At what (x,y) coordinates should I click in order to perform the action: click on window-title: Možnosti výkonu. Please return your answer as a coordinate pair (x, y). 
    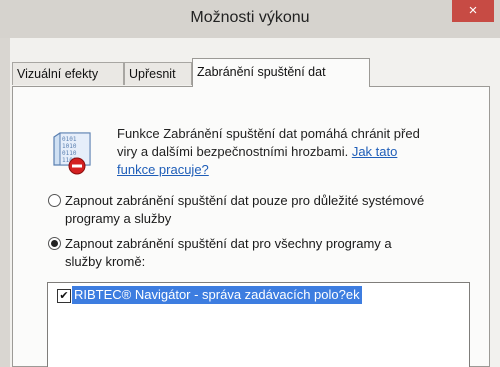
    Looking at the image, I should click on (250, 17).